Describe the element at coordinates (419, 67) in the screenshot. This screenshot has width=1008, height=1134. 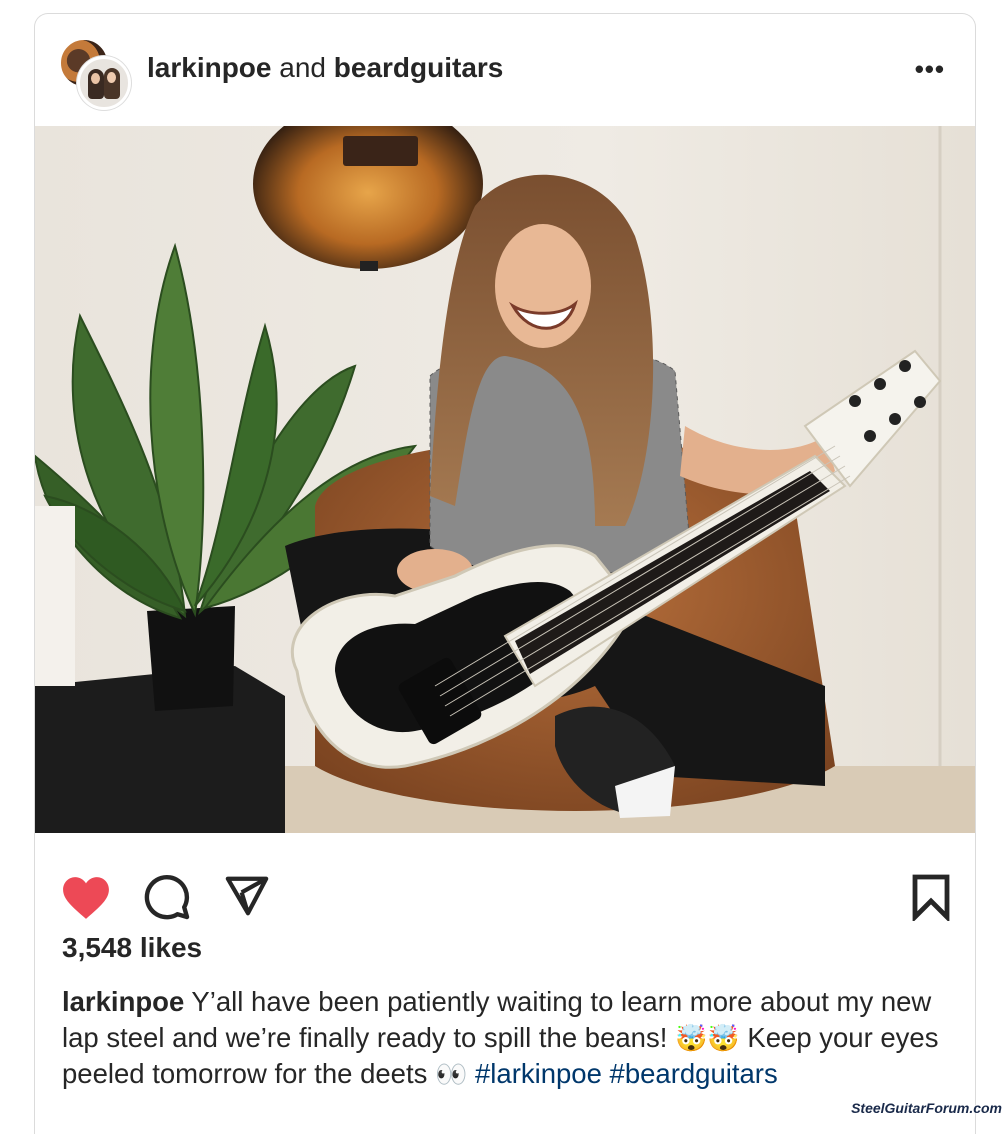
I see `author-link-beardguitars: beardguitars` at that location.